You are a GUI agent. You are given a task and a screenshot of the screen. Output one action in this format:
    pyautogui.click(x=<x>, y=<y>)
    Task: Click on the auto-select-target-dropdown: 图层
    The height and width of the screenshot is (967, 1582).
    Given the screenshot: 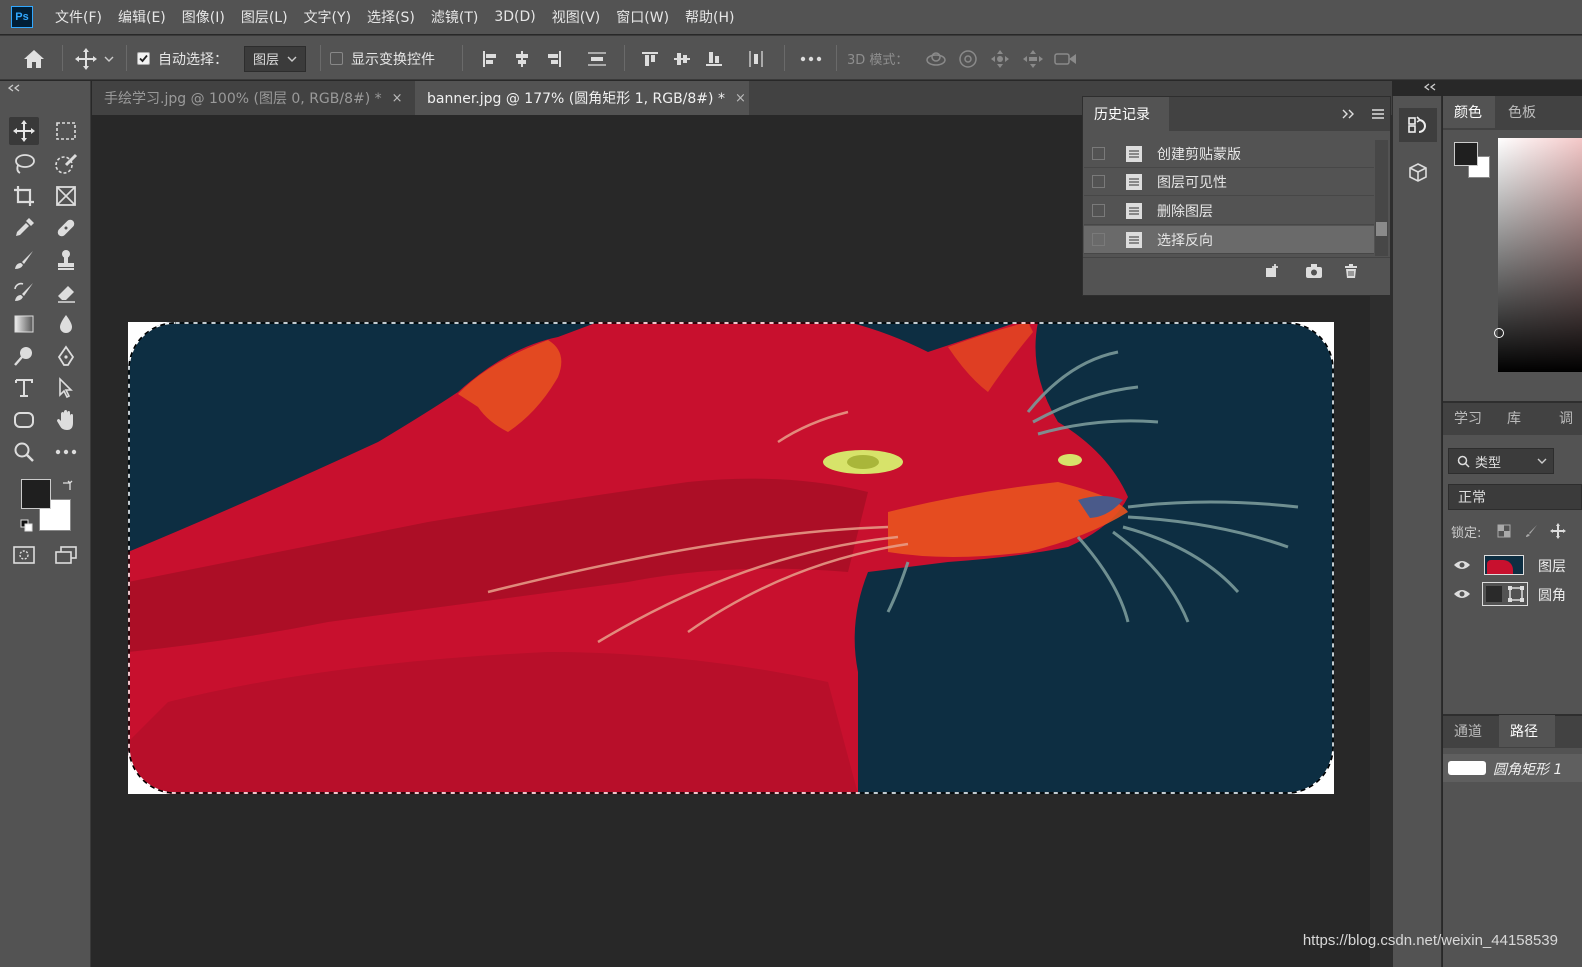 What is the action you would take?
    pyautogui.click(x=275, y=58)
    